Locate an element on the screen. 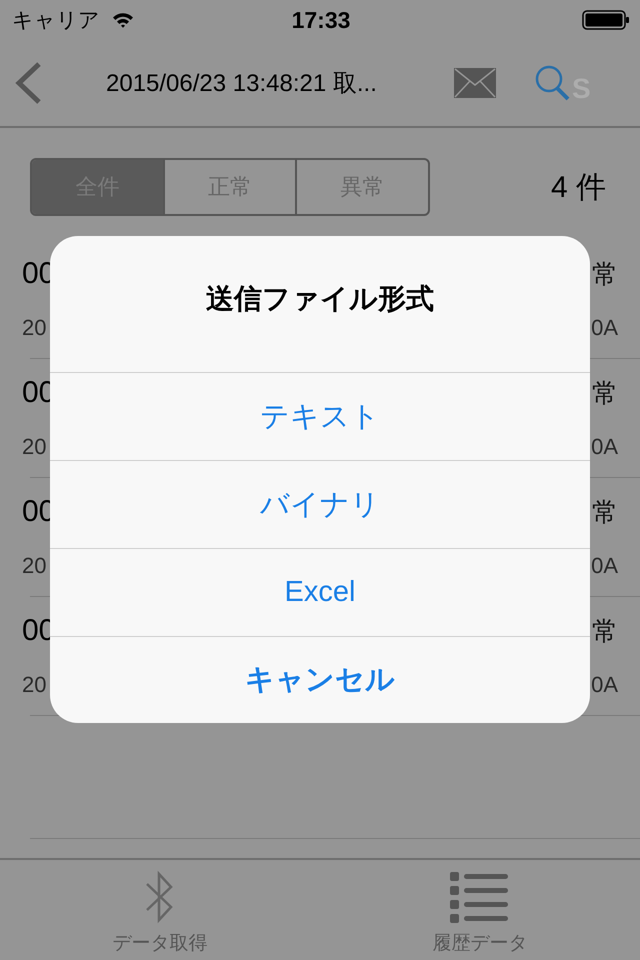 The image size is (640, 960). tab-bar-item: 履歴データ is located at coordinates (480, 910).